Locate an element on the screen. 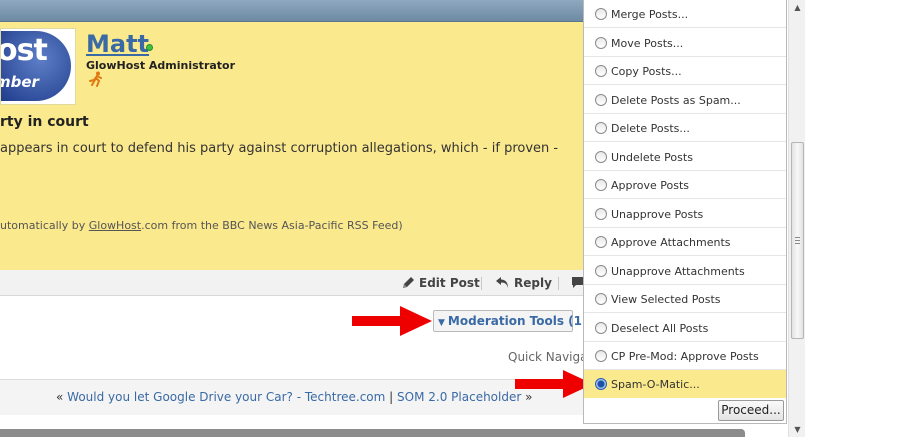  scroll-up-arrow-icon: ▲ is located at coordinates (797, 7).